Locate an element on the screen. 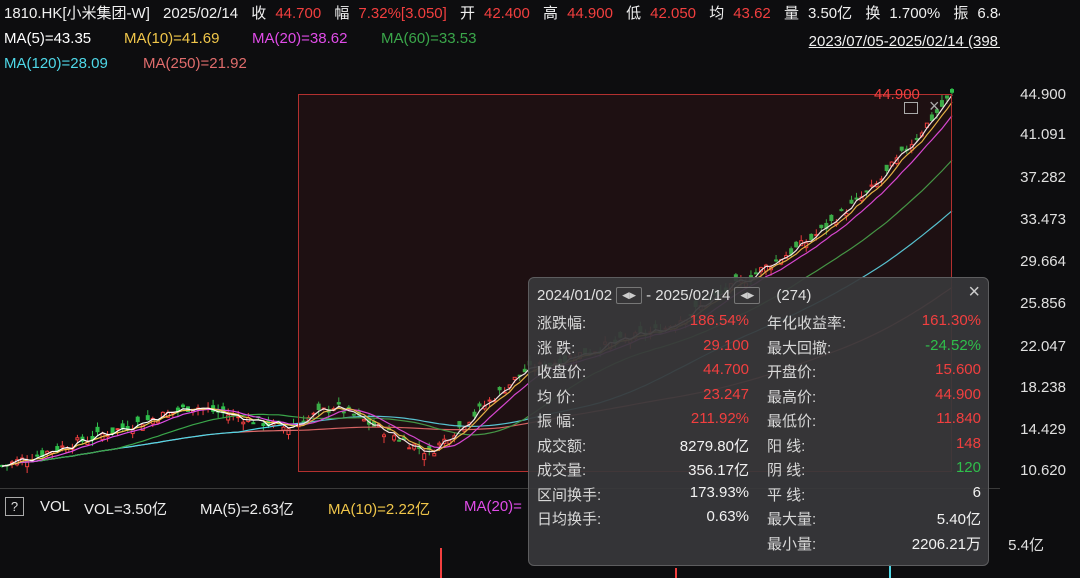  left-label: 成交额: is located at coordinates (562, 446).